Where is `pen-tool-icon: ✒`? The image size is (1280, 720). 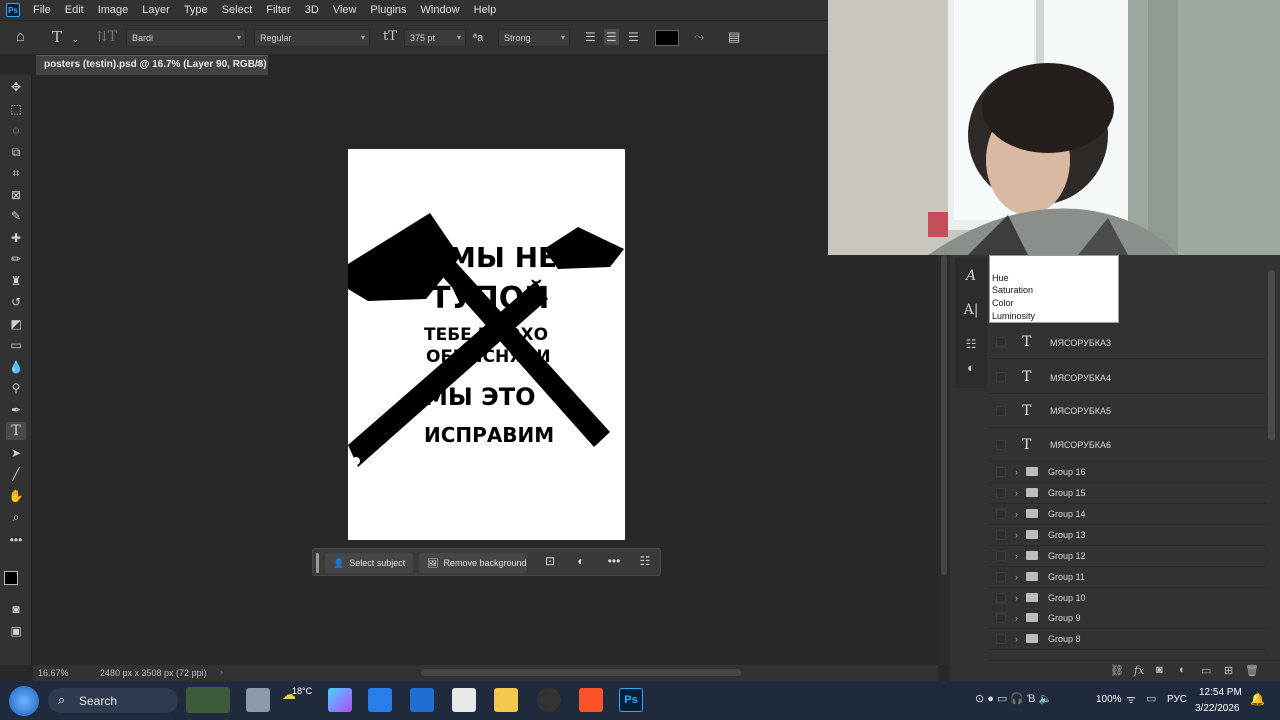 pen-tool-icon: ✒ is located at coordinates (16, 410).